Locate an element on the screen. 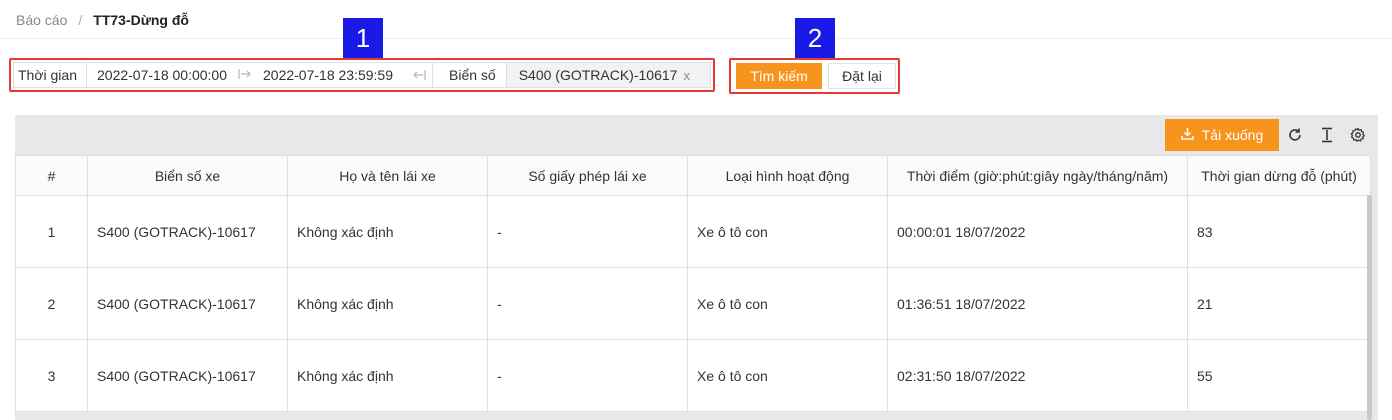 The height and width of the screenshot is (420, 1392). download-label: Tải xuống is located at coordinates (1232, 135).